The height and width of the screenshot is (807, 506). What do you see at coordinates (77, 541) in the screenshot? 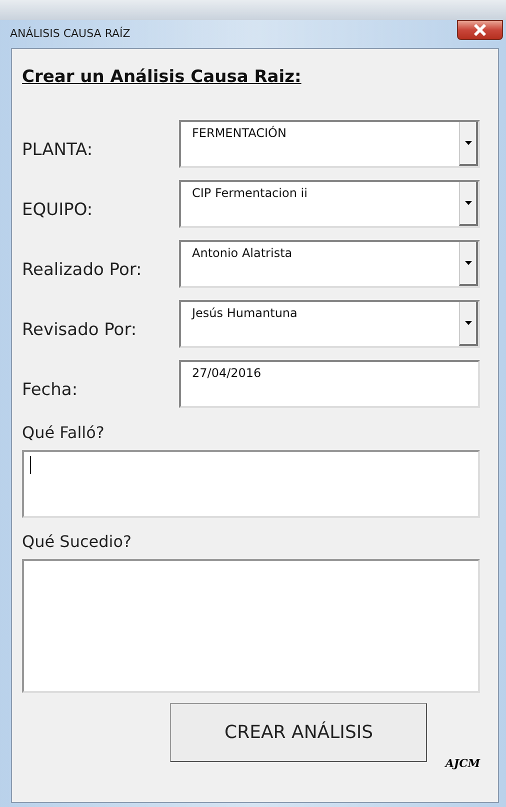
I see `field-label: Qué Sucedio?` at bounding box center [77, 541].